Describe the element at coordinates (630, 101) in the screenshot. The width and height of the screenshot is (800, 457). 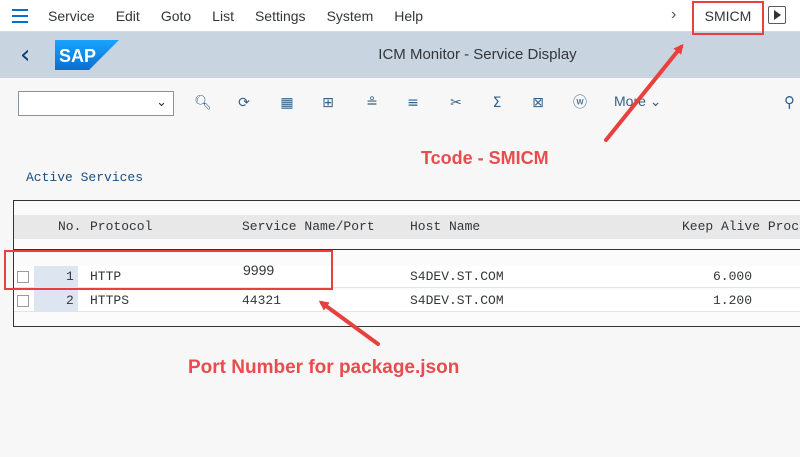
I see `more-label: More` at that location.